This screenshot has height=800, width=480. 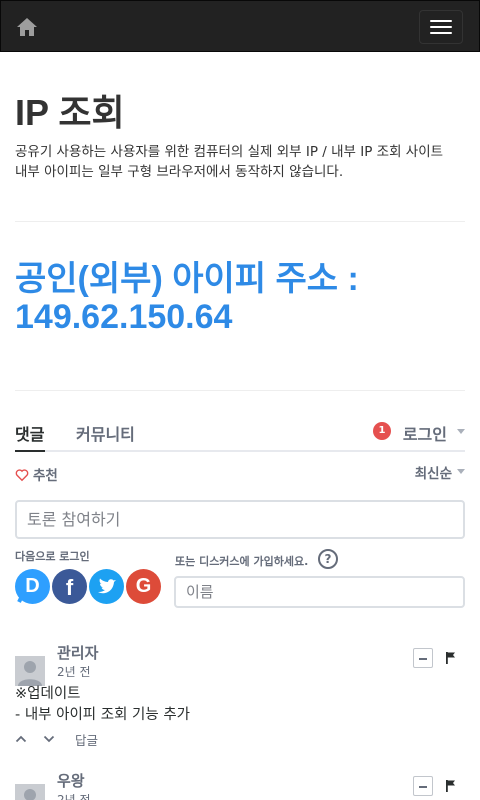 I want to click on description-line: 내부 아이피는 일부 구형 브라우저에서 동작하지 않습니다., so click(x=179, y=172).